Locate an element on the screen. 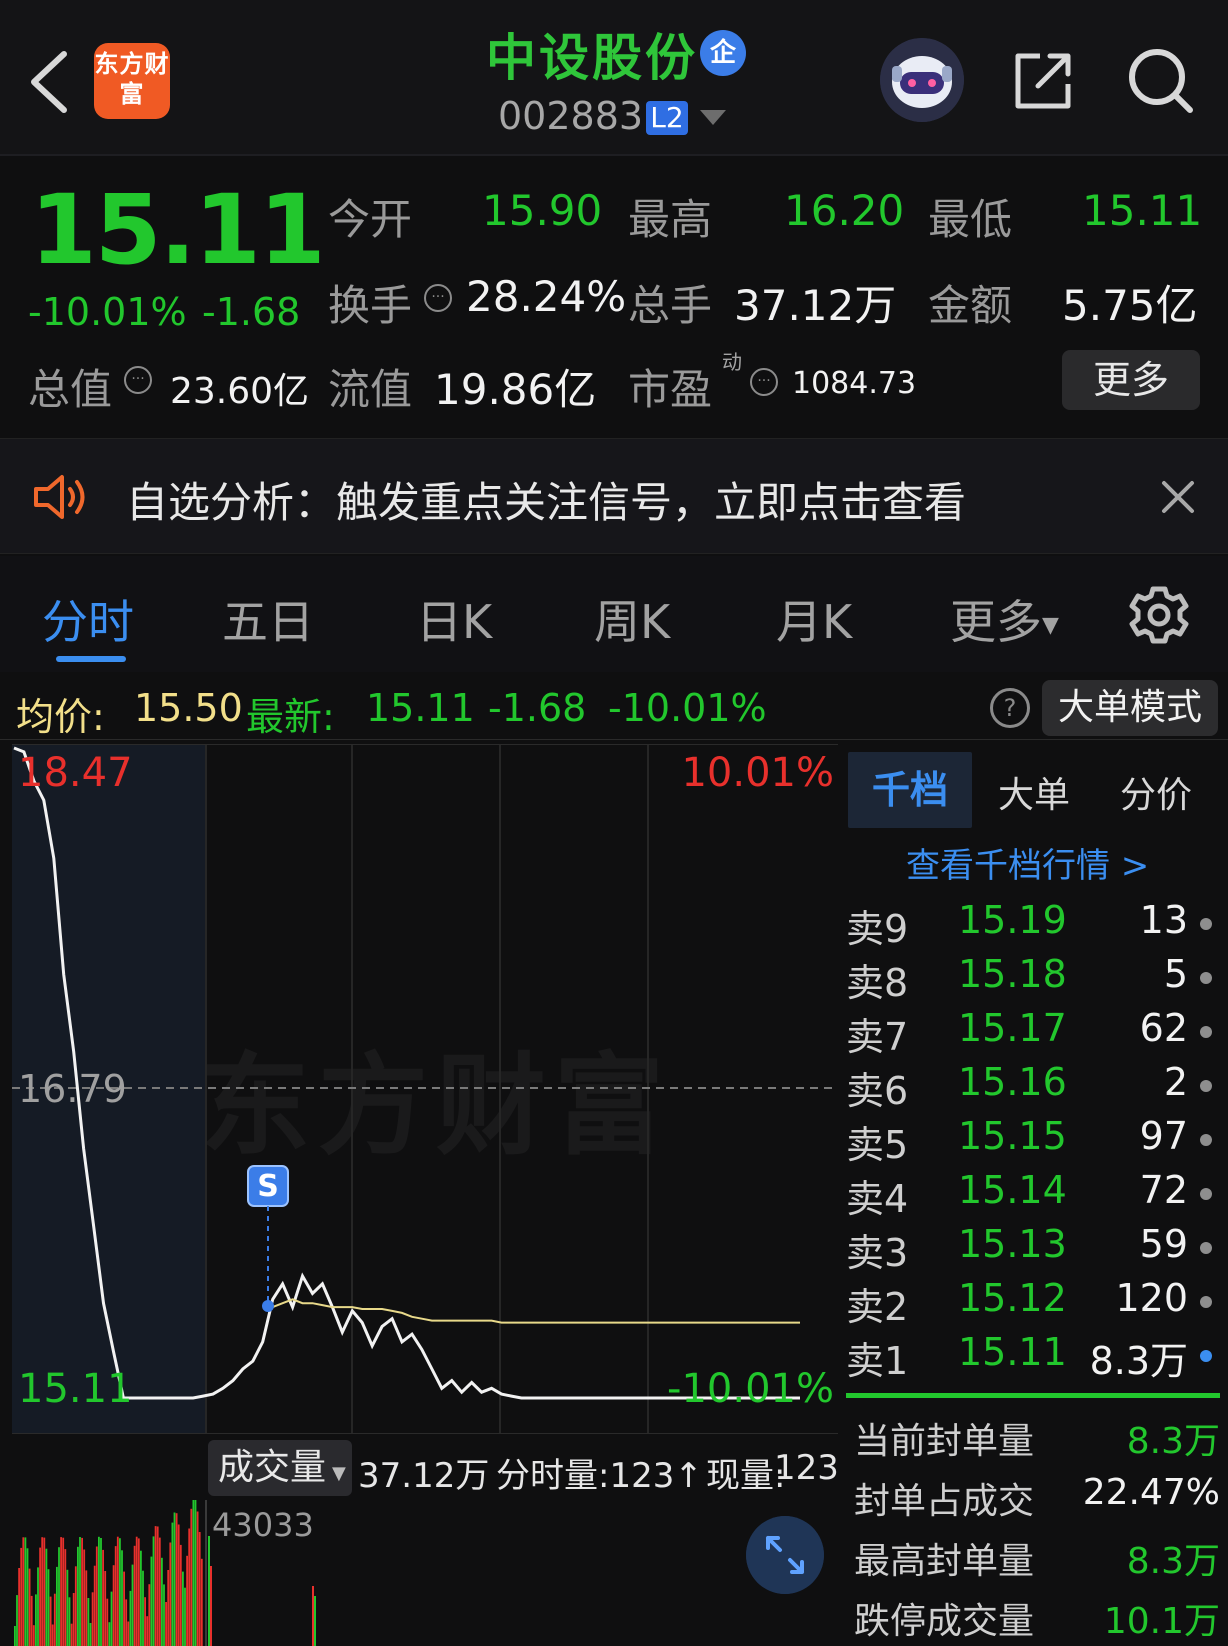  pct-max-label: 10.01% is located at coordinates (757, 773).